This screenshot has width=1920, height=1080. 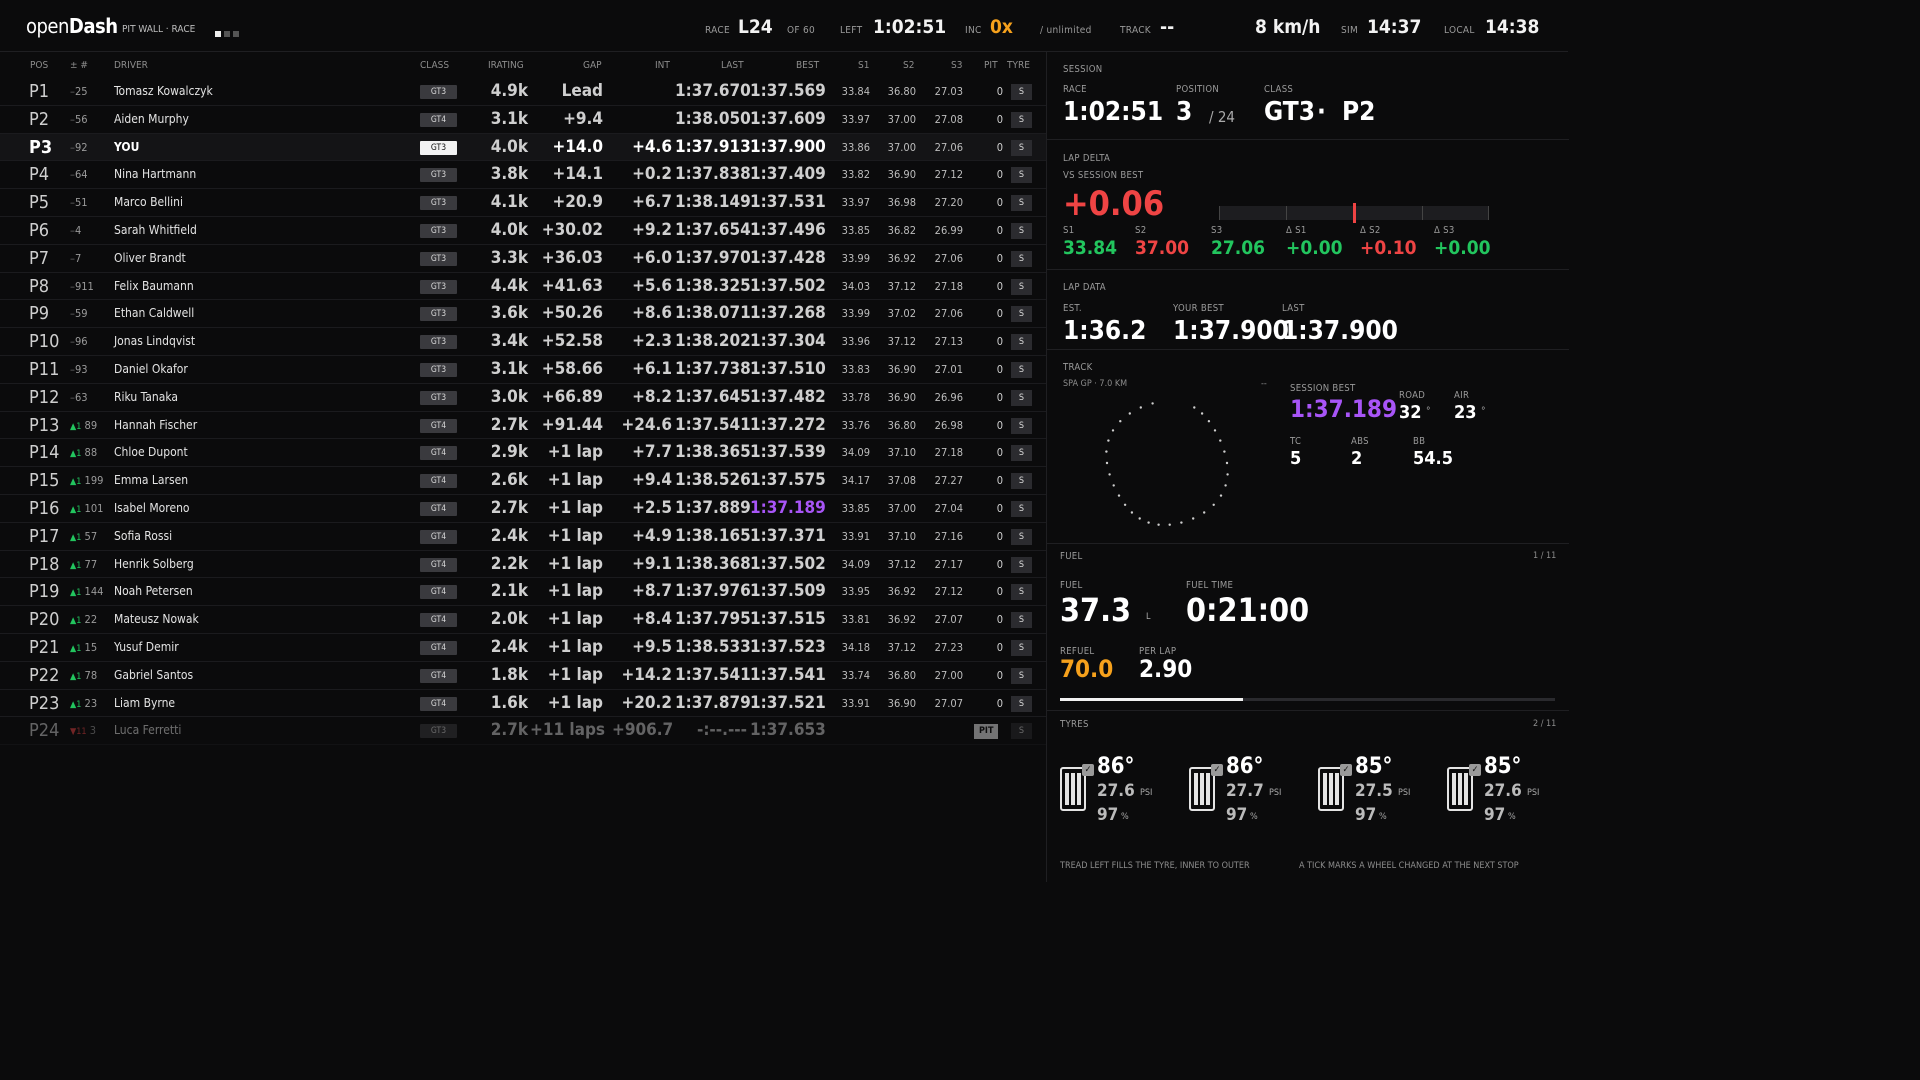 What do you see at coordinates (1018, 65) in the screenshot?
I see `col-tyre: TYRE` at bounding box center [1018, 65].